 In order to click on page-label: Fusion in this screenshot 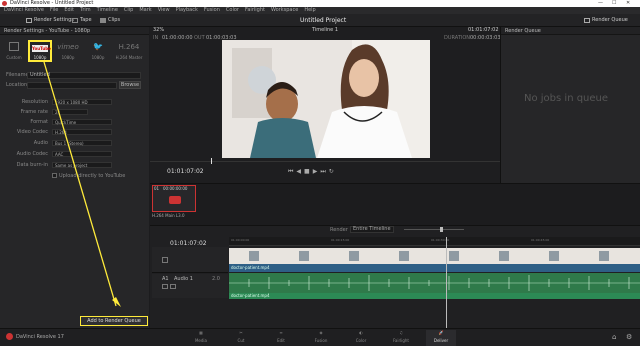, I will do `click(321, 340)`.